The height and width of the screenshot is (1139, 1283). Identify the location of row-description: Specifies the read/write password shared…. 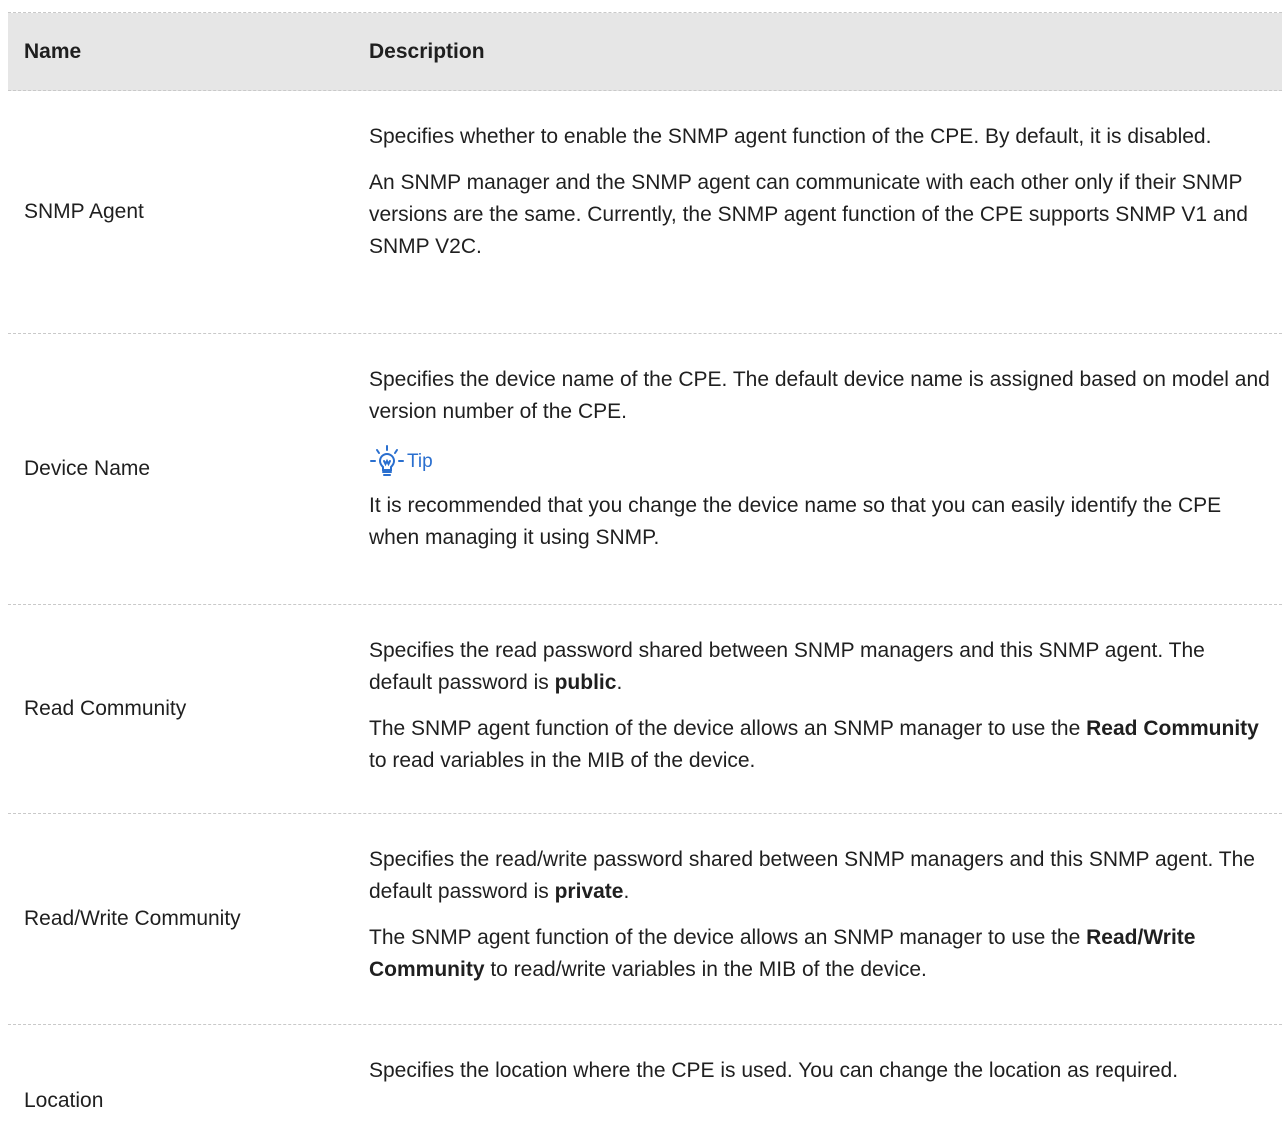
(817, 919).